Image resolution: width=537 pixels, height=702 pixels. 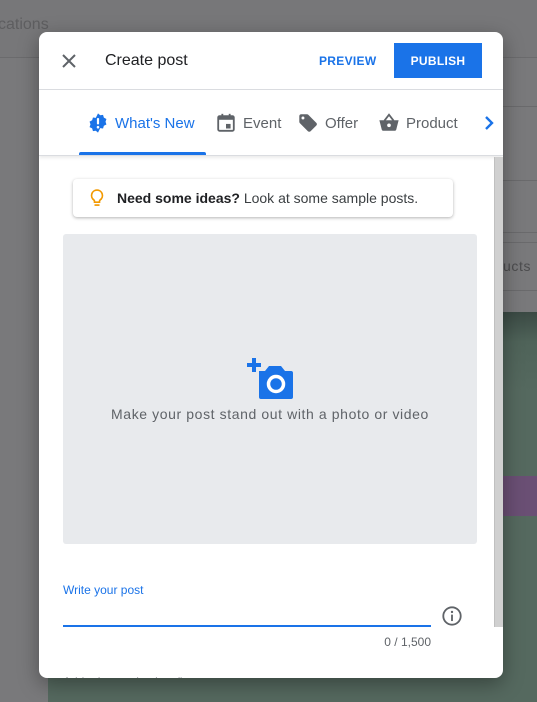 I want to click on sample-posts-link-text: Look at some sample posts., so click(x=329, y=198).